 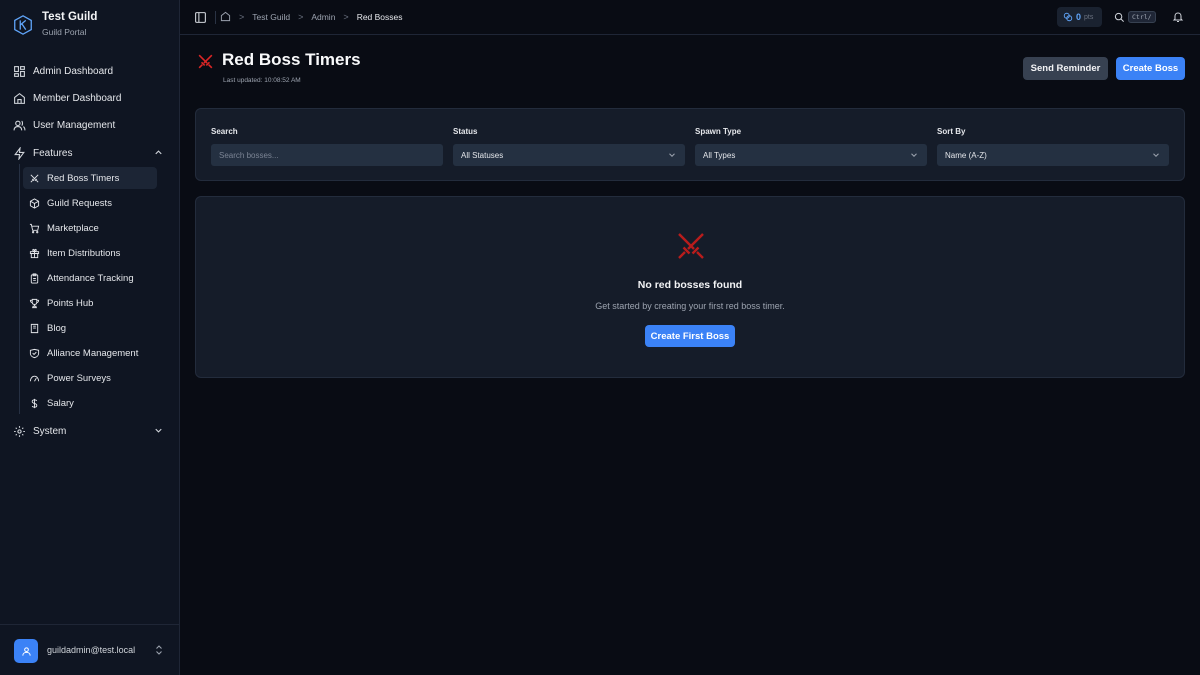 What do you see at coordinates (73, 228) in the screenshot?
I see `sidebar-item-label: Marketplace` at bounding box center [73, 228].